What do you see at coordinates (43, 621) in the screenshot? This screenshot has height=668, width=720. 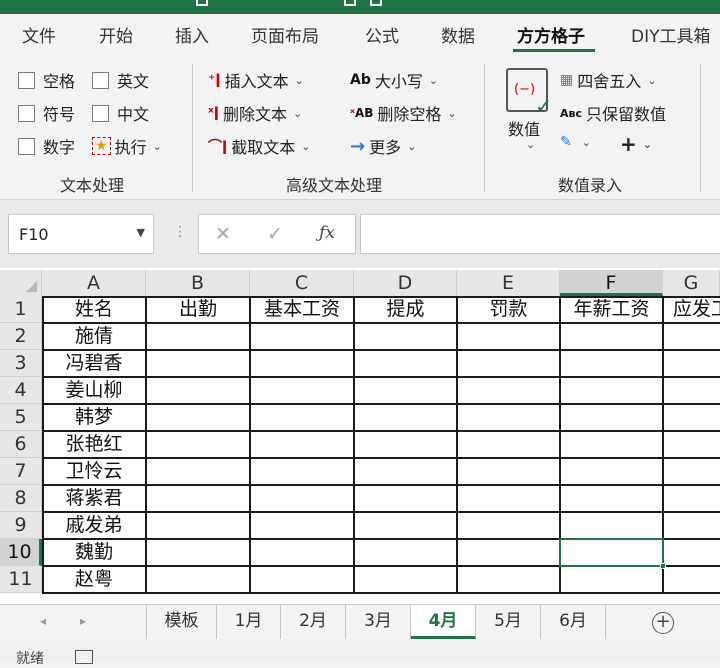 I see `scroll-left-icon: ◂` at bounding box center [43, 621].